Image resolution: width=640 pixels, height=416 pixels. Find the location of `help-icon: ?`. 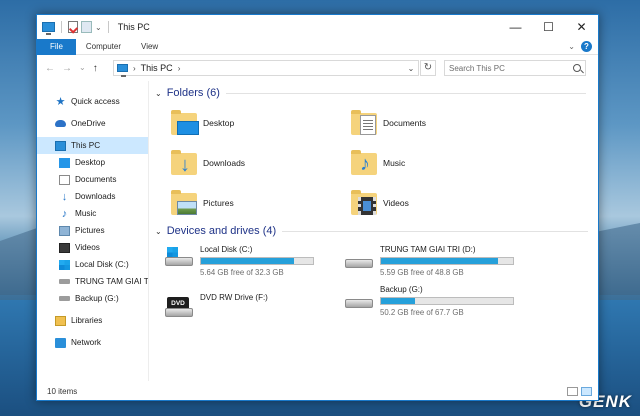

help-icon: ? is located at coordinates (586, 46).